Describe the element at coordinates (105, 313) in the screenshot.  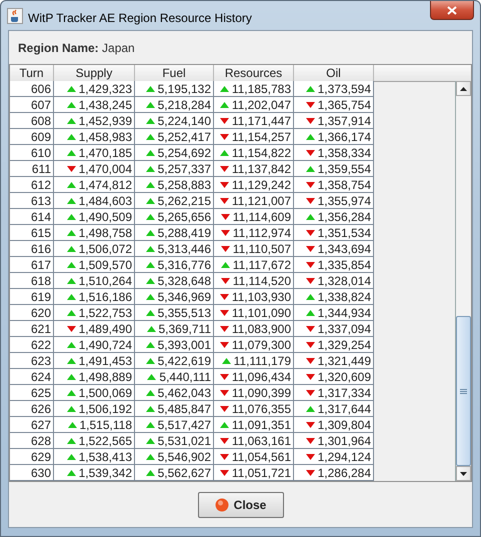
I see `table-cell: 1,522,753` at that location.